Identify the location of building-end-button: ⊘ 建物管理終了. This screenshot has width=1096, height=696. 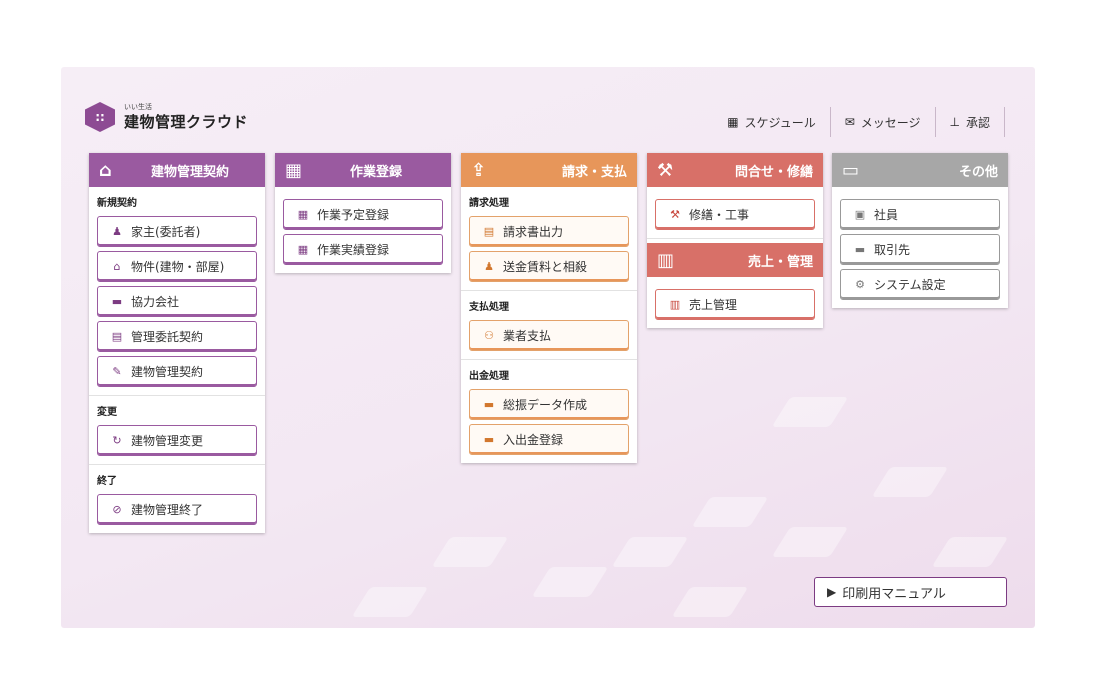
(177, 509).